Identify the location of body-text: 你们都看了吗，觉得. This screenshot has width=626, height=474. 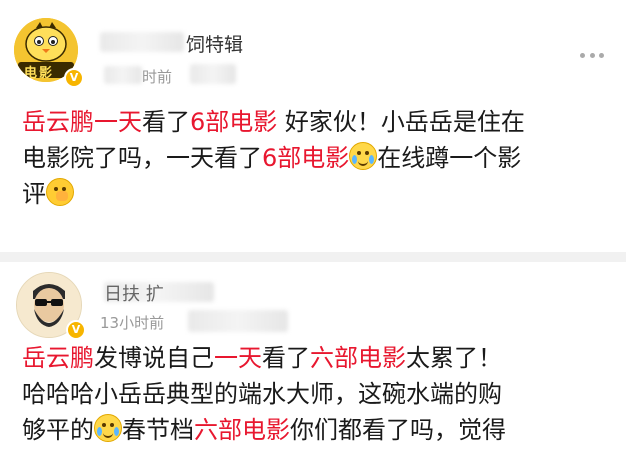
(398, 430).